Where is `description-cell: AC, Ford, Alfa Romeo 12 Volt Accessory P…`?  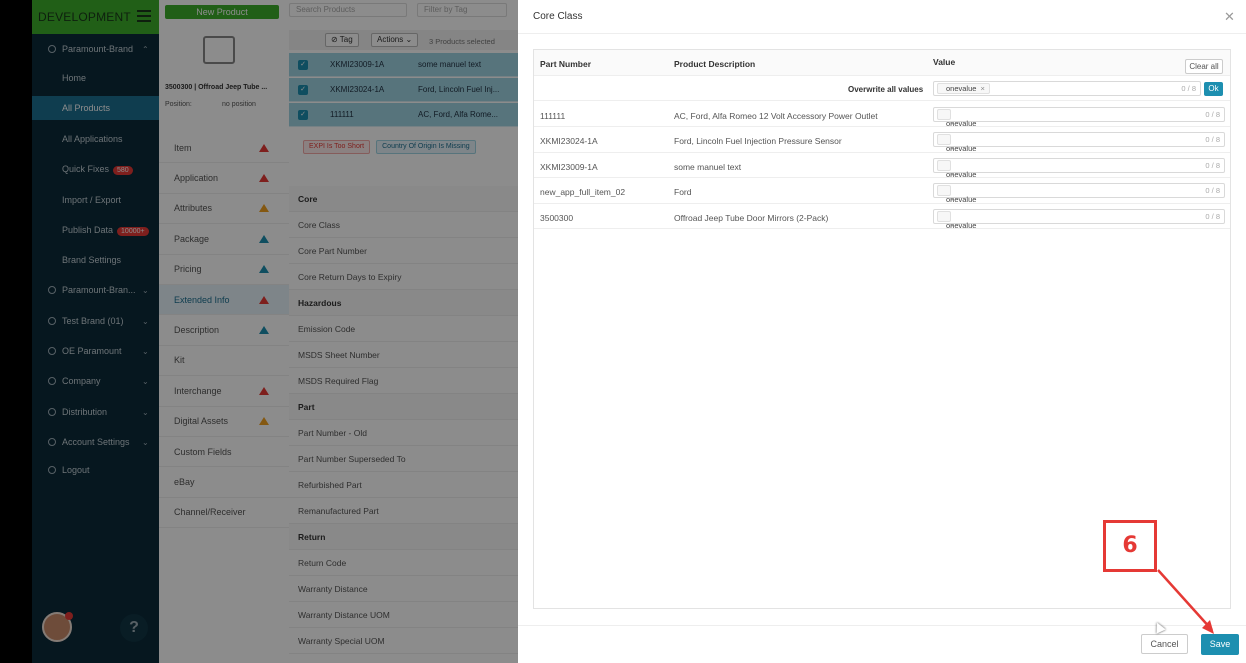
description-cell: AC, Ford, Alfa Romeo 12 Volt Accessory P… is located at coordinates (776, 116).